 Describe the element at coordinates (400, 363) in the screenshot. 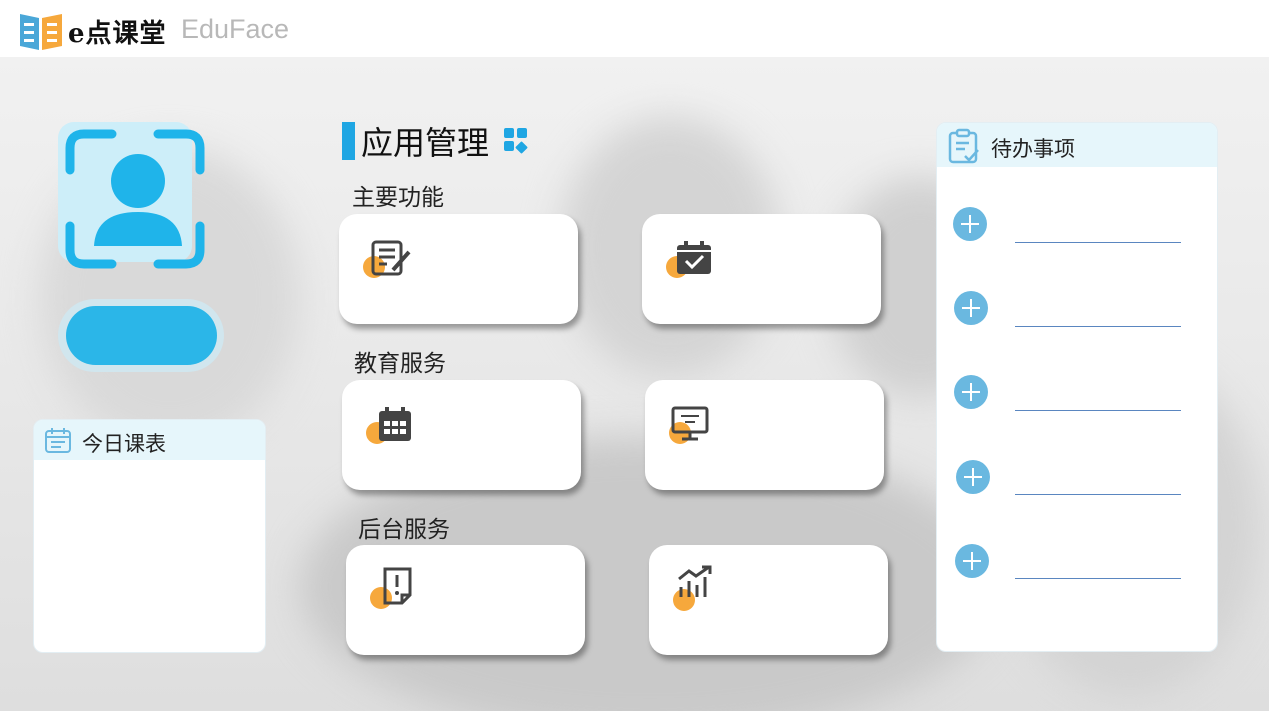

I see `group-label-education: 教育服务` at that location.